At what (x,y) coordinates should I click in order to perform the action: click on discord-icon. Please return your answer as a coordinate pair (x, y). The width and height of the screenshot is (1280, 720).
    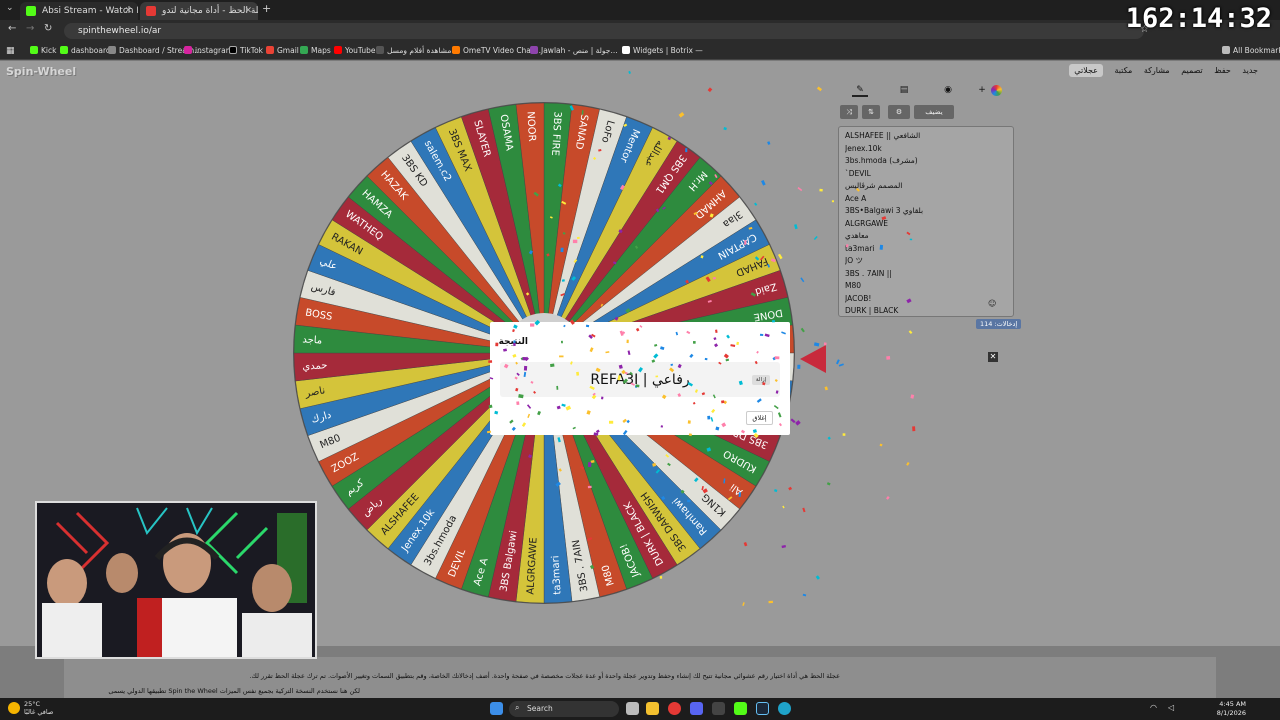
    Looking at the image, I should click on (696, 708).